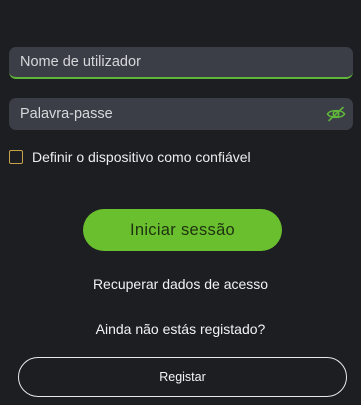  I want to click on login-button: Iniciar sessão, so click(182, 230).